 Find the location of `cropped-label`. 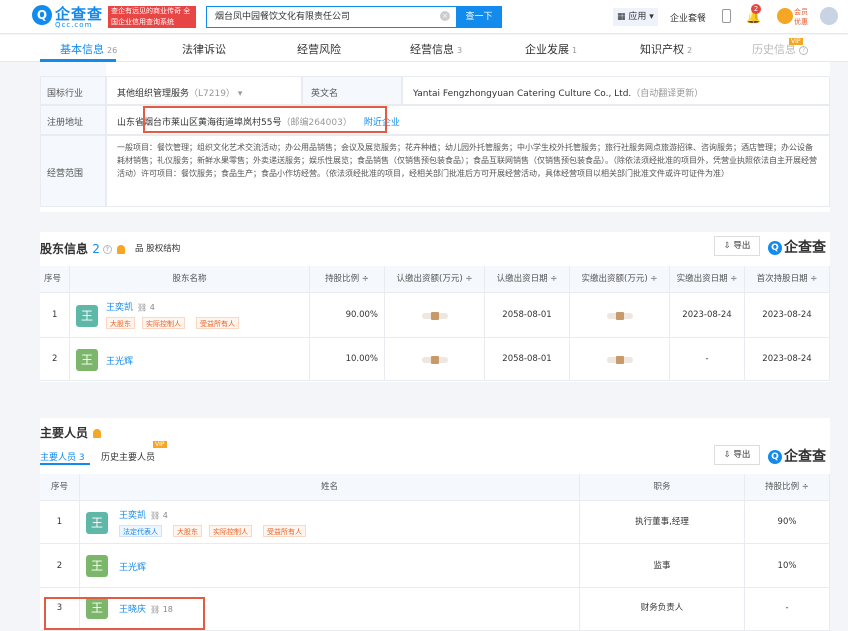

cropped-label is located at coordinates (73, 69).